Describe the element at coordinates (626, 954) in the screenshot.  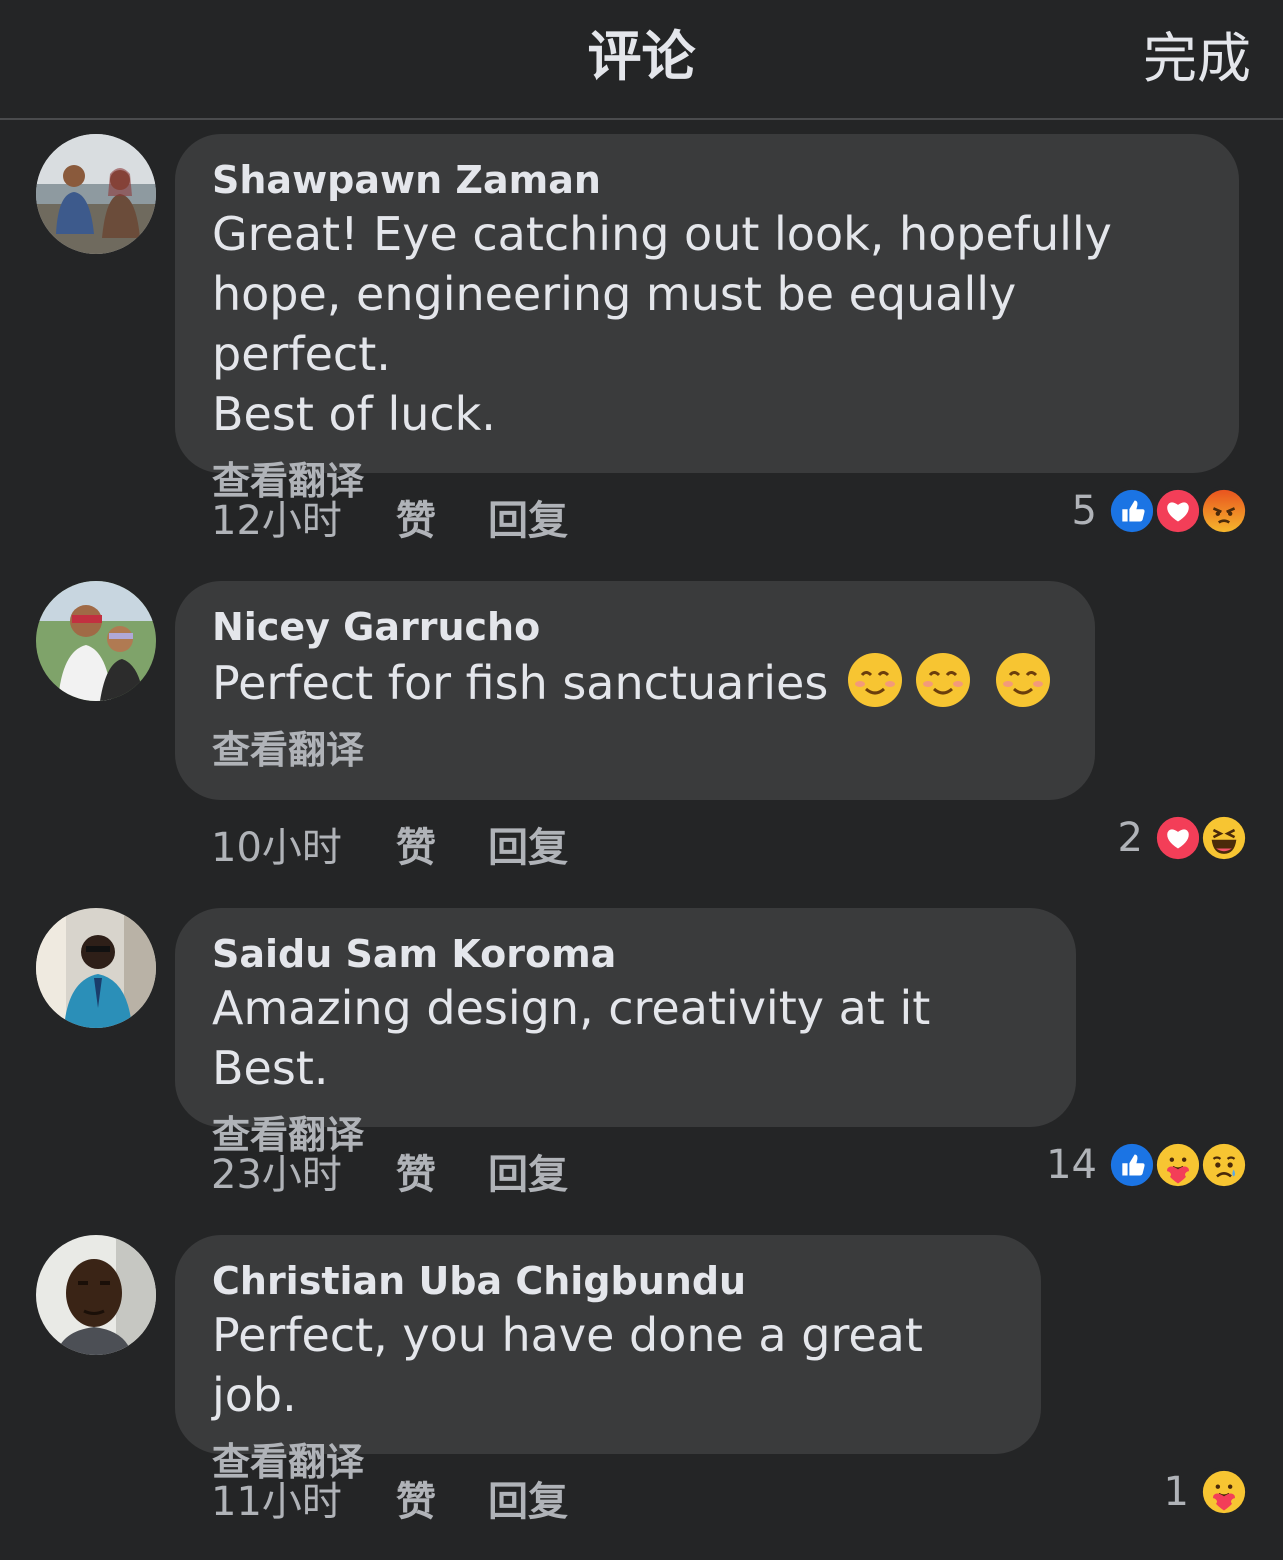
I see `comment-author: Saidu Sam Koroma` at that location.